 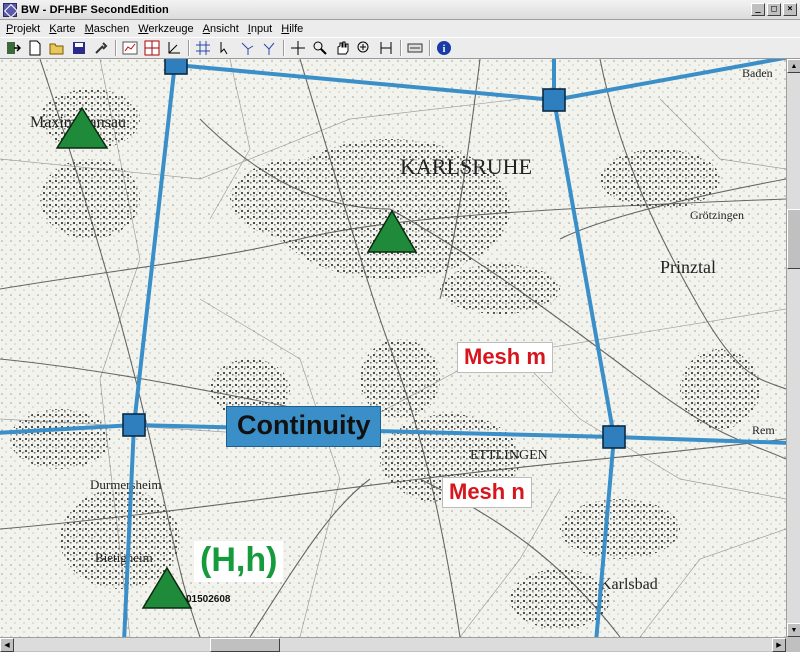 I want to click on svg-text: i, so click(x=444, y=49).